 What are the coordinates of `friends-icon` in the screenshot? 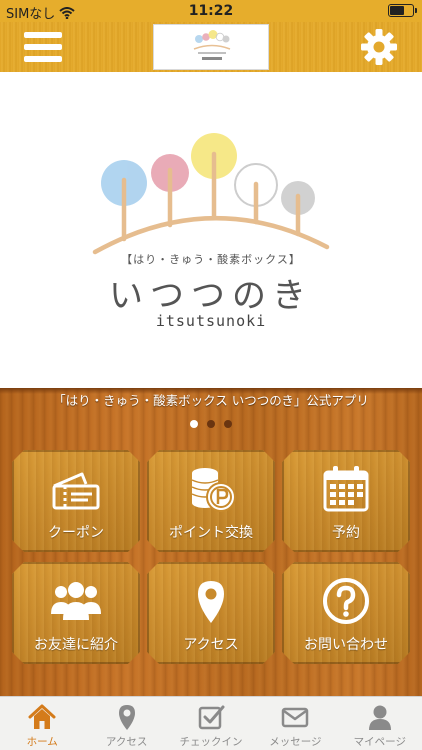 It's located at (76, 601).